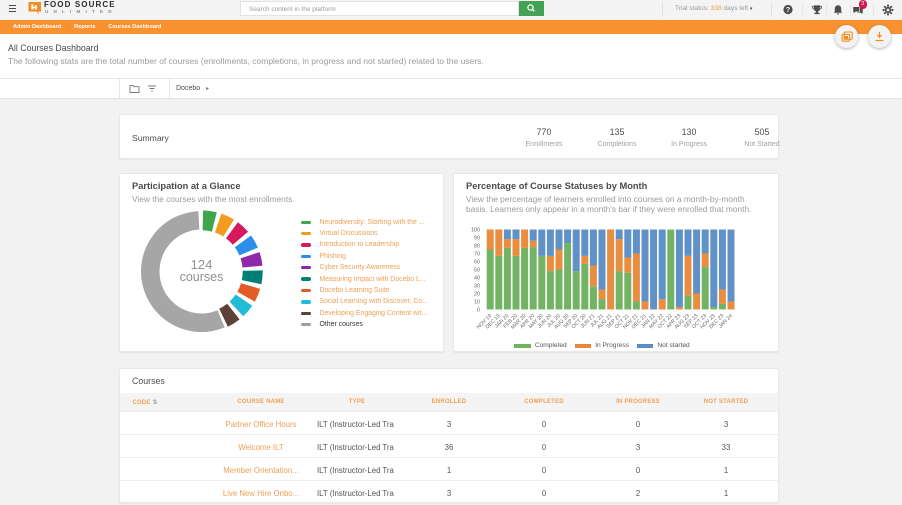 The width and height of the screenshot is (902, 505). I want to click on svg-text: 20, so click(477, 294).